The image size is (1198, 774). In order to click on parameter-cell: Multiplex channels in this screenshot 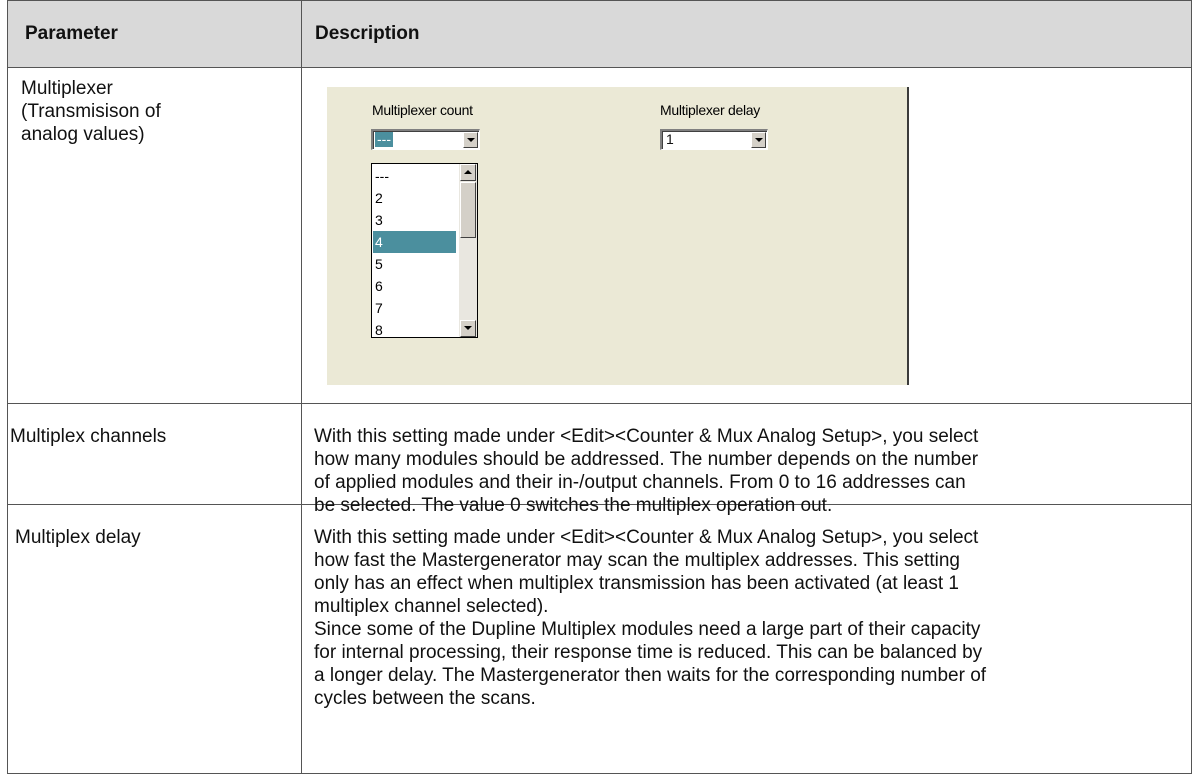, I will do `click(88, 436)`.